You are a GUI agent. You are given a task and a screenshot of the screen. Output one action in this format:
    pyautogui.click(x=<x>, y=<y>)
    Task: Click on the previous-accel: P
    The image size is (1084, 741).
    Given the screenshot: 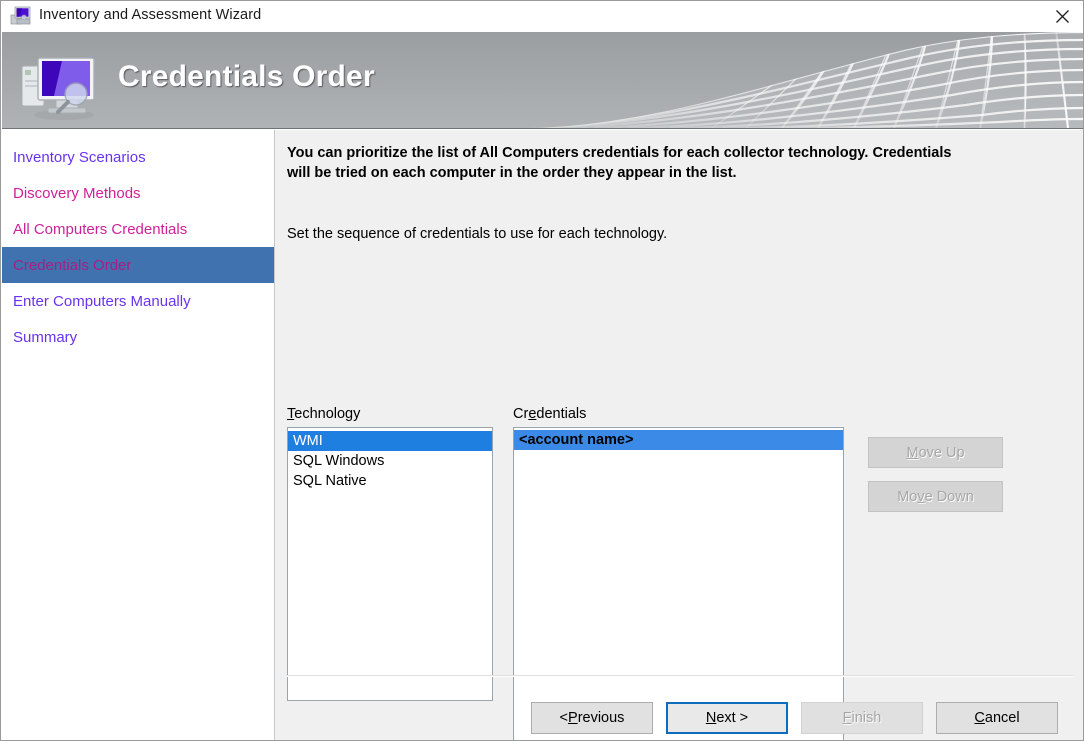 What is the action you would take?
    pyautogui.click(x=573, y=718)
    